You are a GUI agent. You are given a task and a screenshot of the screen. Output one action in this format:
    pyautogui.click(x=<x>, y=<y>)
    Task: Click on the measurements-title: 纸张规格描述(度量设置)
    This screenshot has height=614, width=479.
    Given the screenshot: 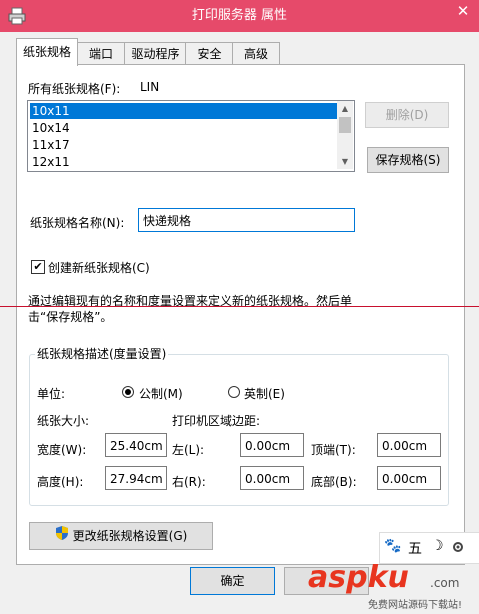 What is the action you would take?
    pyautogui.click(x=102, y=353)
    